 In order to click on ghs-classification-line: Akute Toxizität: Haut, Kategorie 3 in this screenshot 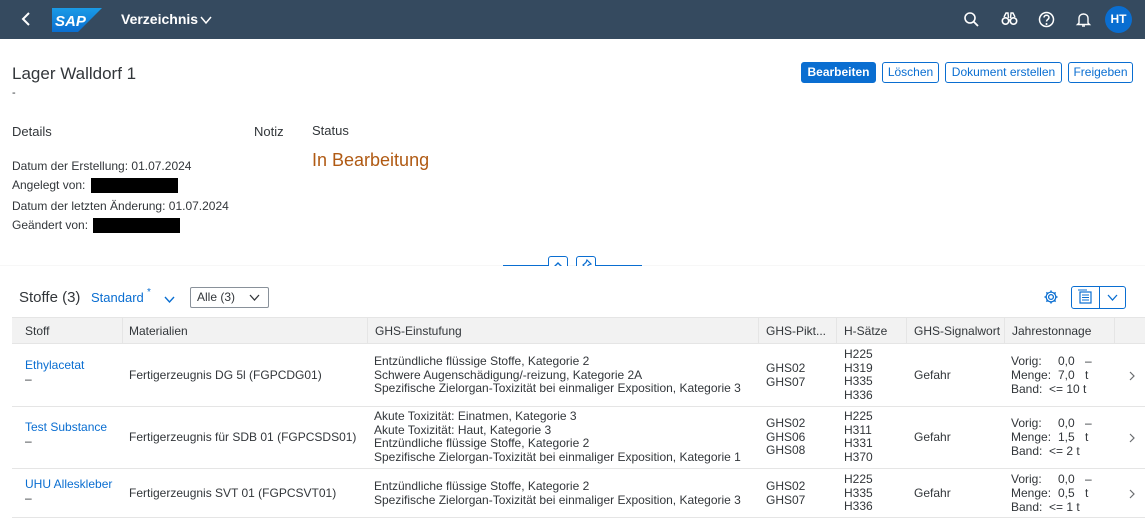, I will do `click(463, 429)`.